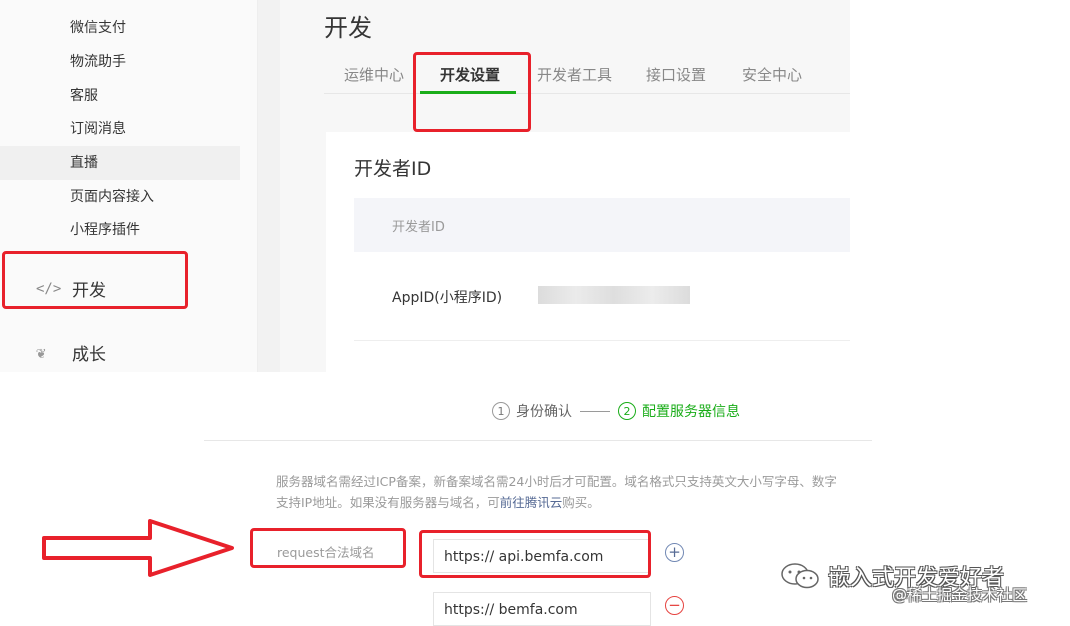 This screenshot has height=626, width=1070. What do you see at coordinates (674, 552) in the screenshot?
I see `add-domain-button: +` at bounding box center [674, 552].